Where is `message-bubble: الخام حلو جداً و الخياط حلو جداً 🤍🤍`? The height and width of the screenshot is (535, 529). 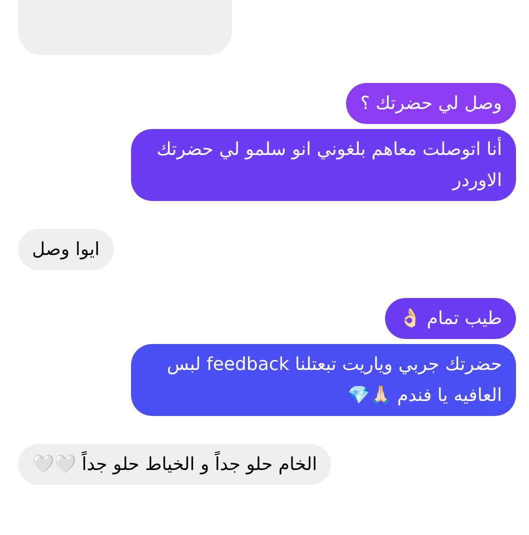
message-bubble: الخام حلو جداً و الخياط حلو جداً 🤍🤍 is located at coordinates (175, 464).